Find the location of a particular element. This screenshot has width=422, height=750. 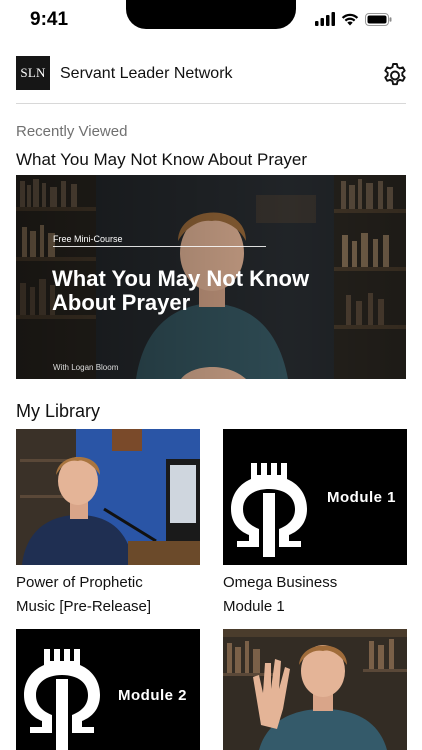

omega-module-1-caption-line1: Omega Business is located at coordinates (280, 582).